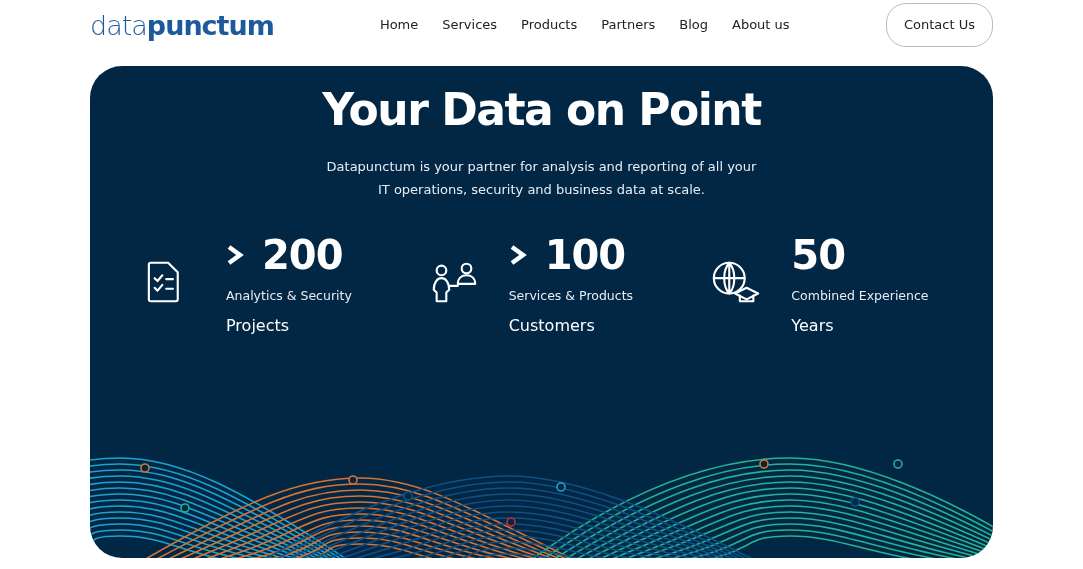 The width and height of the screenshot is (1083, 569). I want to click on nav-link: Blog, so click(693, 25).